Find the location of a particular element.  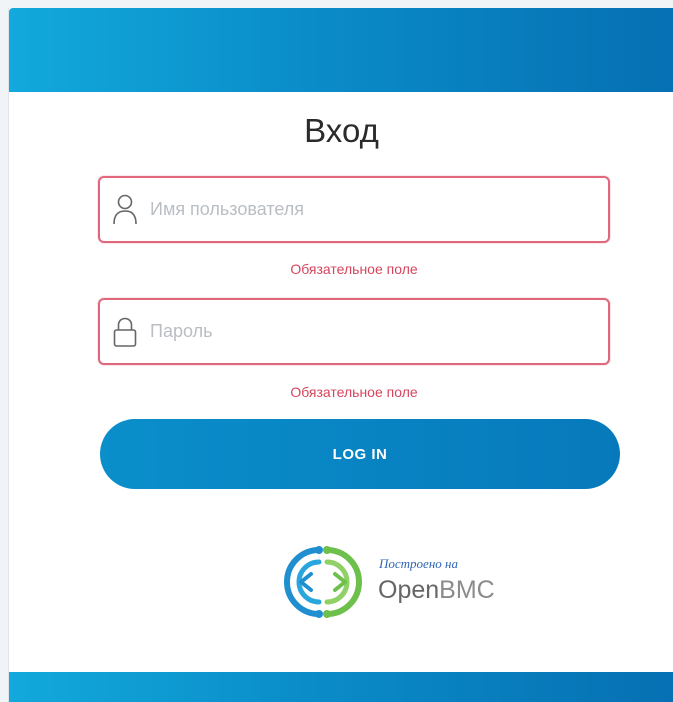

password-field is located at coordinates (354, 331).